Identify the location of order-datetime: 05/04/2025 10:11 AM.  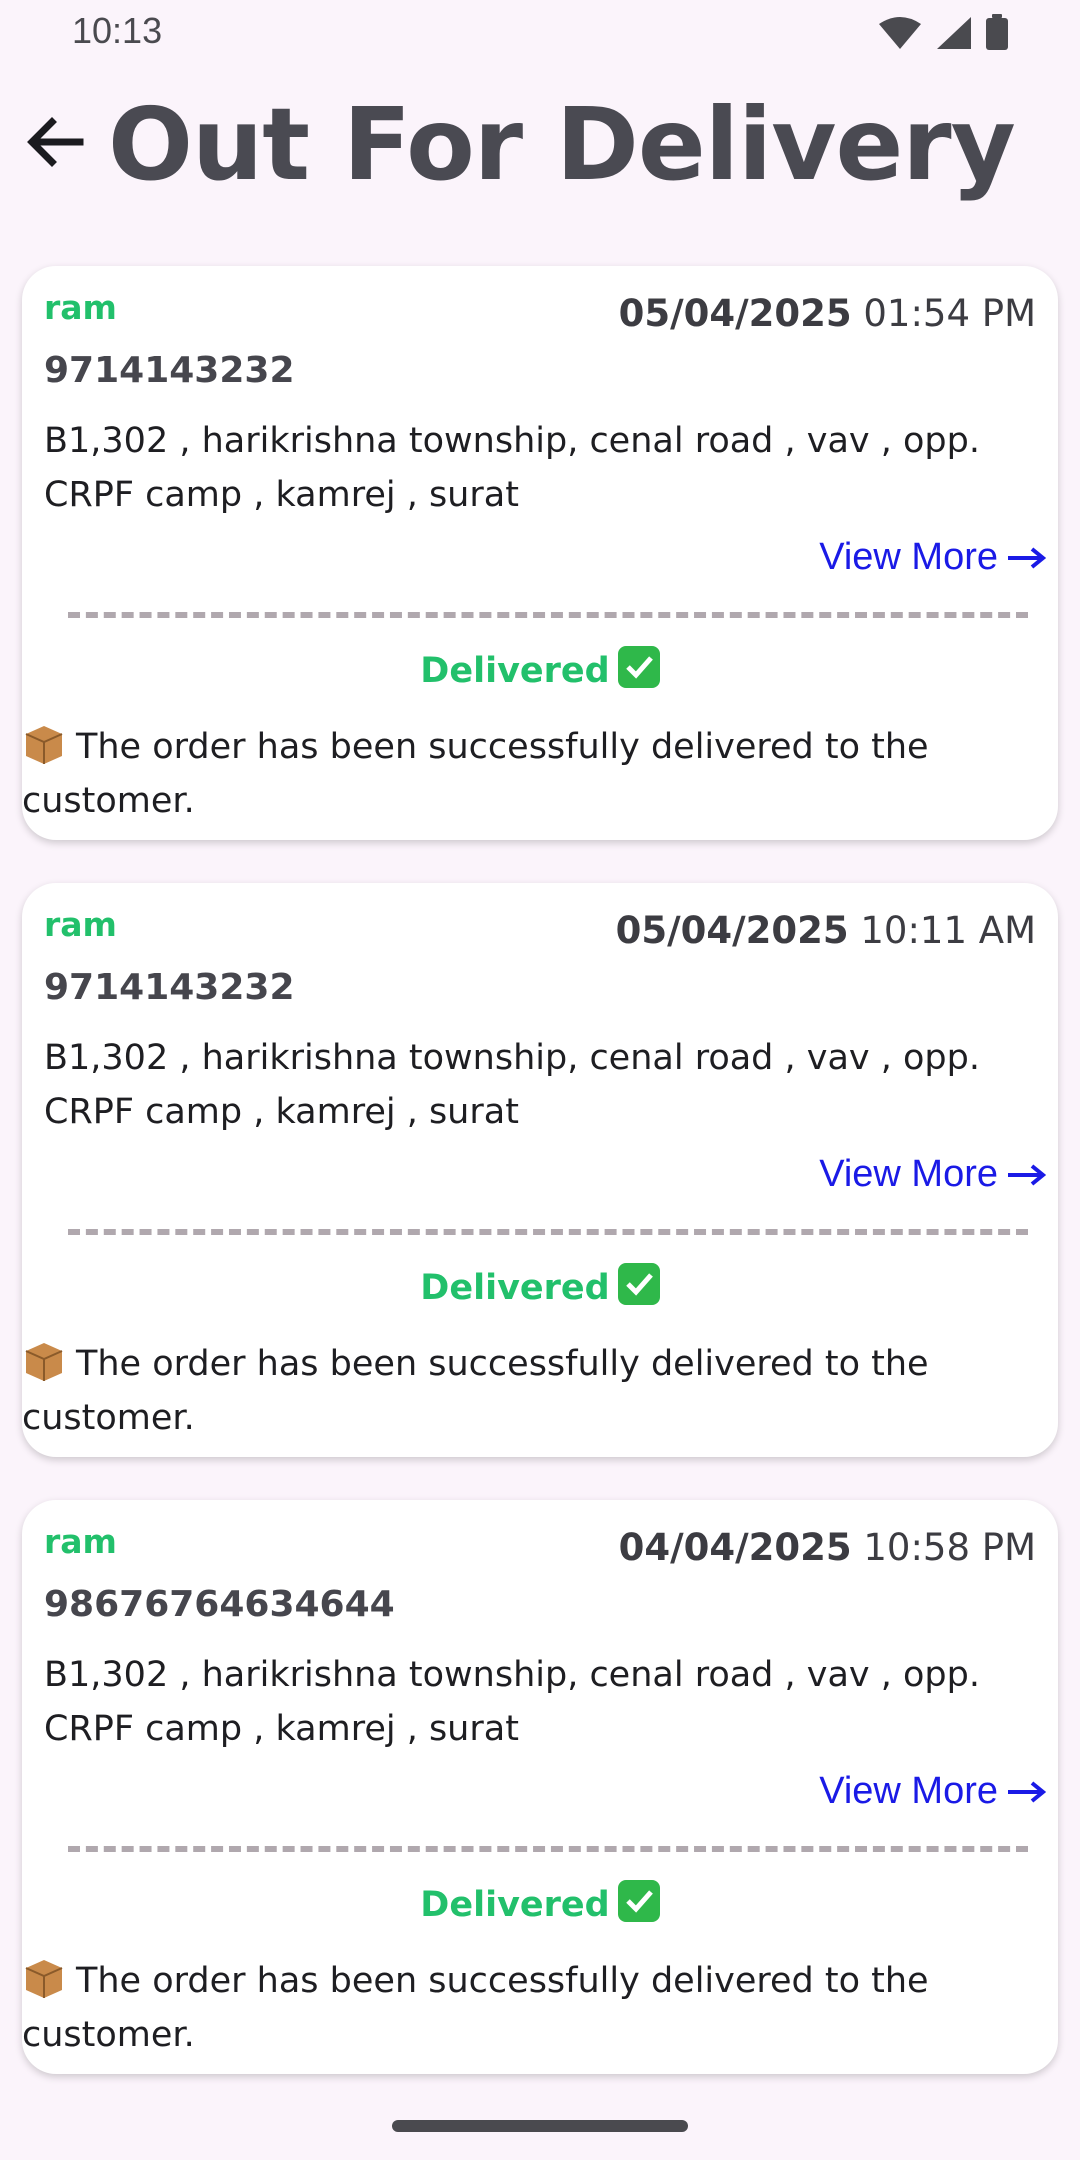
(826, 930).